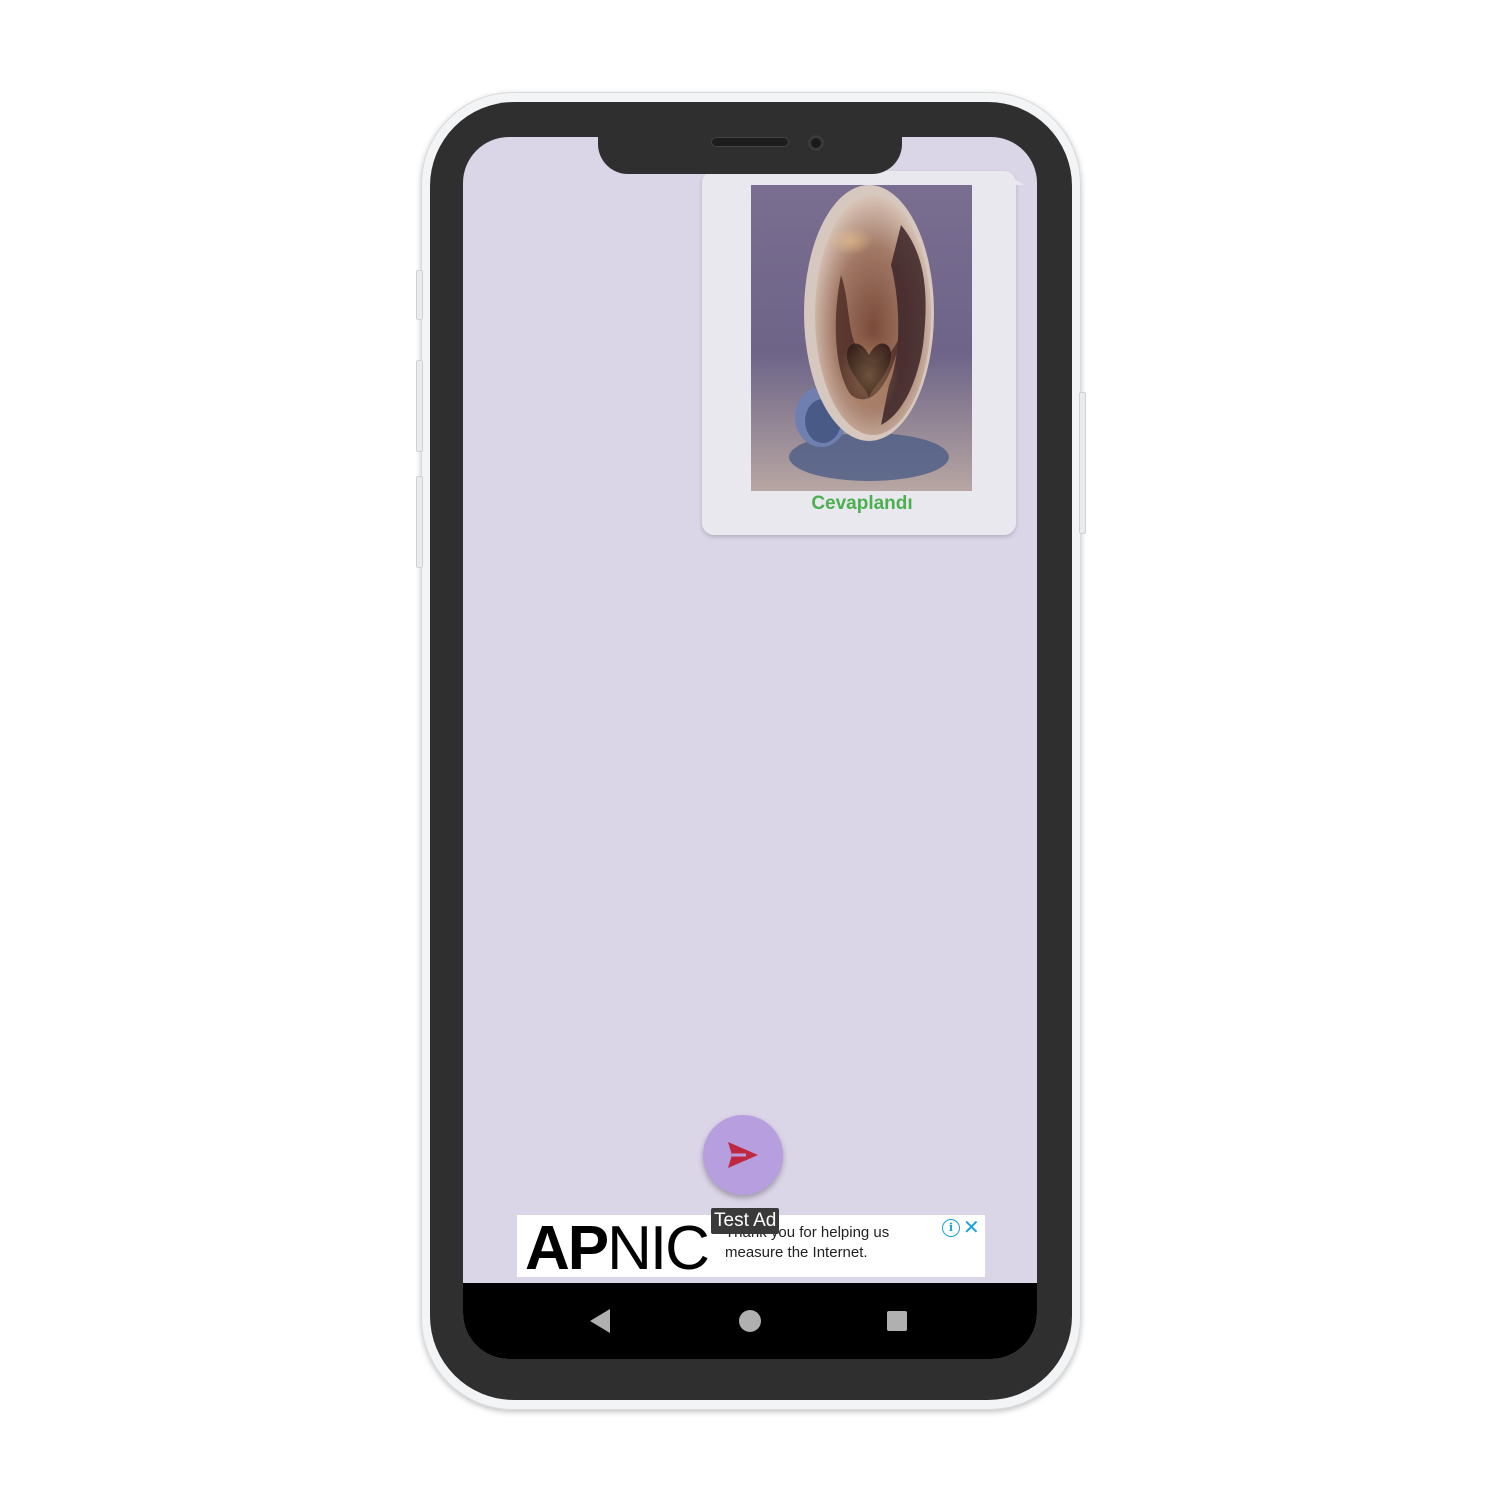  Describe the element at coordinates (419, 406) in the screenshot. I see `side-button-volume-up` at that location.